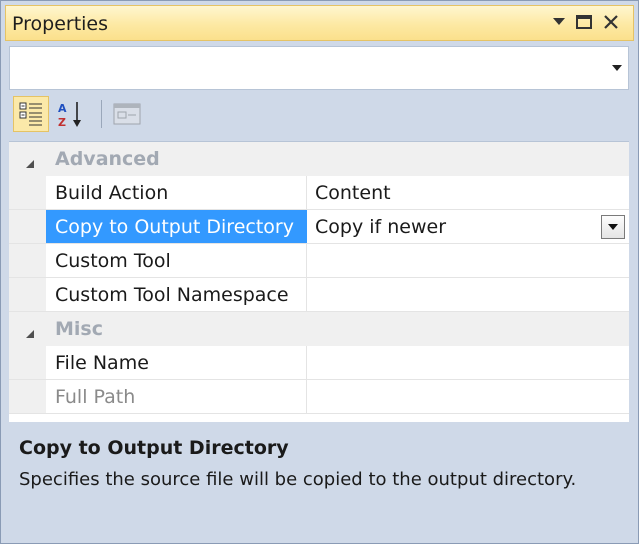  What do you see at coordinates (176, 396) in the screenshot?
I see `property-name-cell: Full Path` at bounding box center [176, 396].